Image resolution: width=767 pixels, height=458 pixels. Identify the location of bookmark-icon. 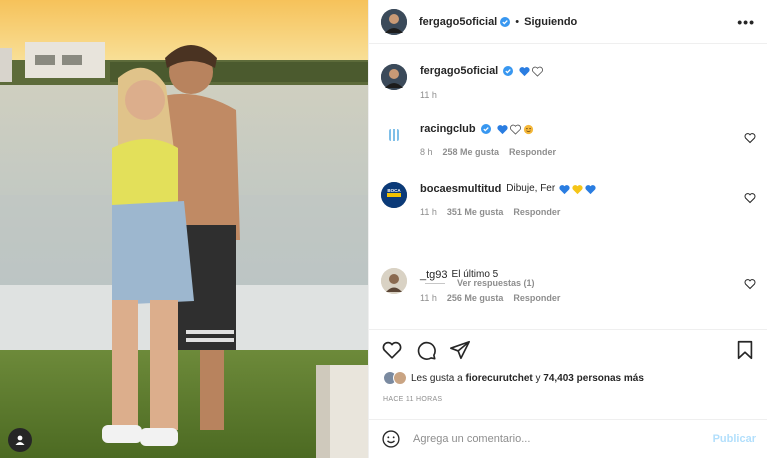
(745, 350).